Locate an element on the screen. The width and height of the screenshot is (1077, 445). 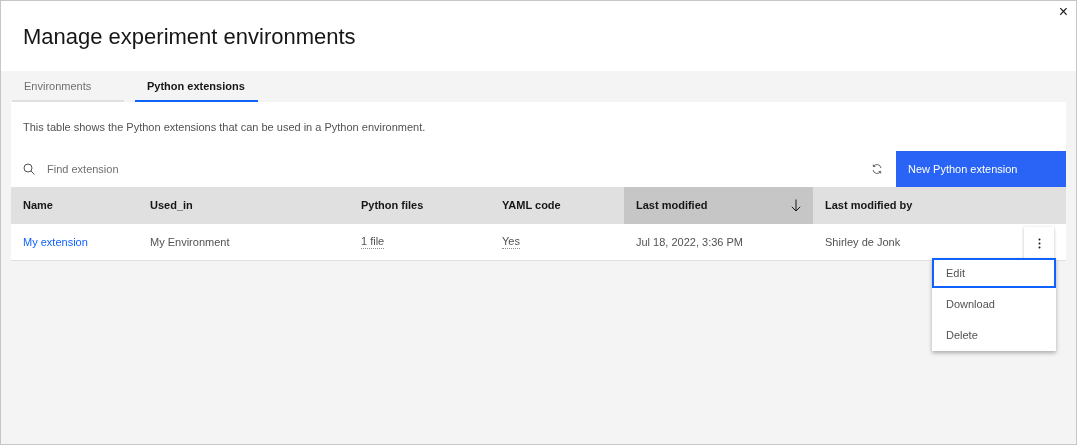
extension-link: My extension is located at coordinates (55, 242).